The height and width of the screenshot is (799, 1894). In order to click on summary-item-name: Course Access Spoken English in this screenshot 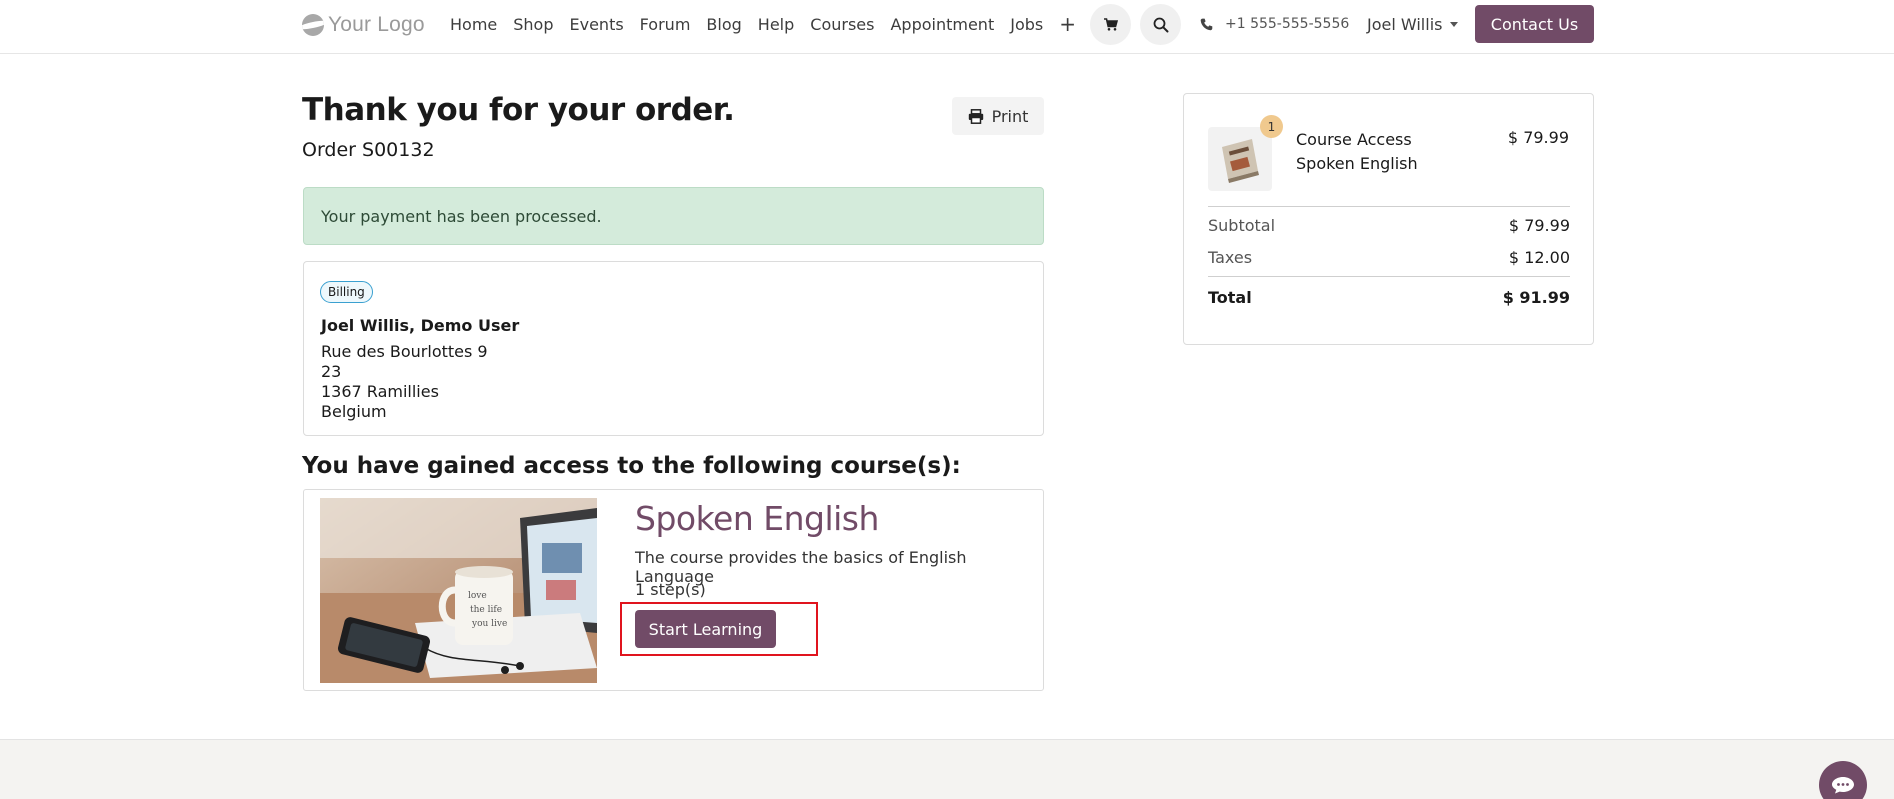, I will do `click(1357, 152)`.